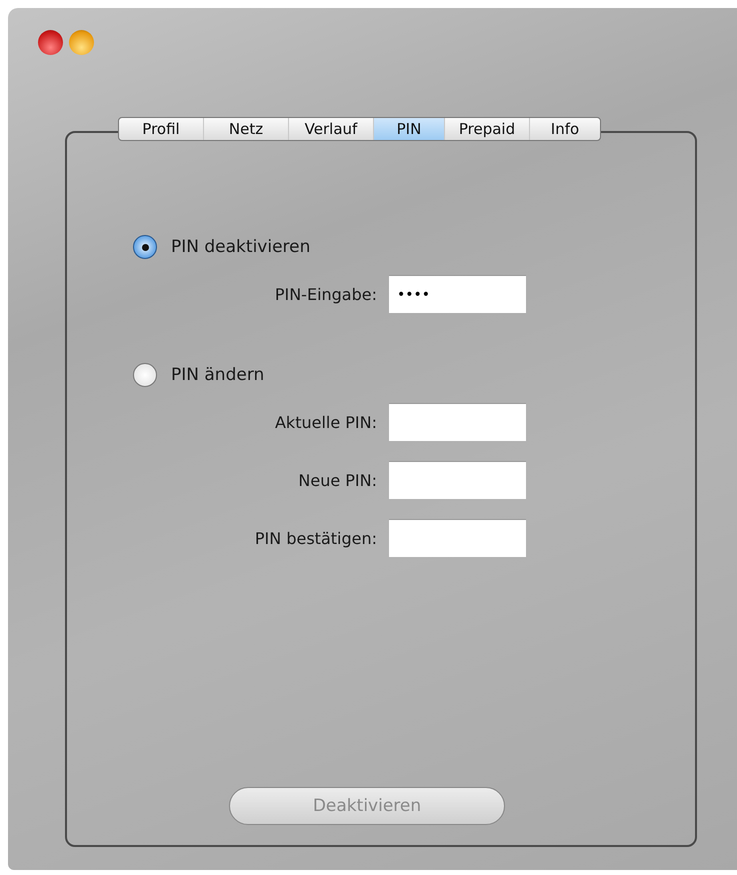 The width and height of the screenshot is (737, 875). Describe the element at coordinates (487, 129) in the screenshot. I see `tab: Prepaid` at that location.